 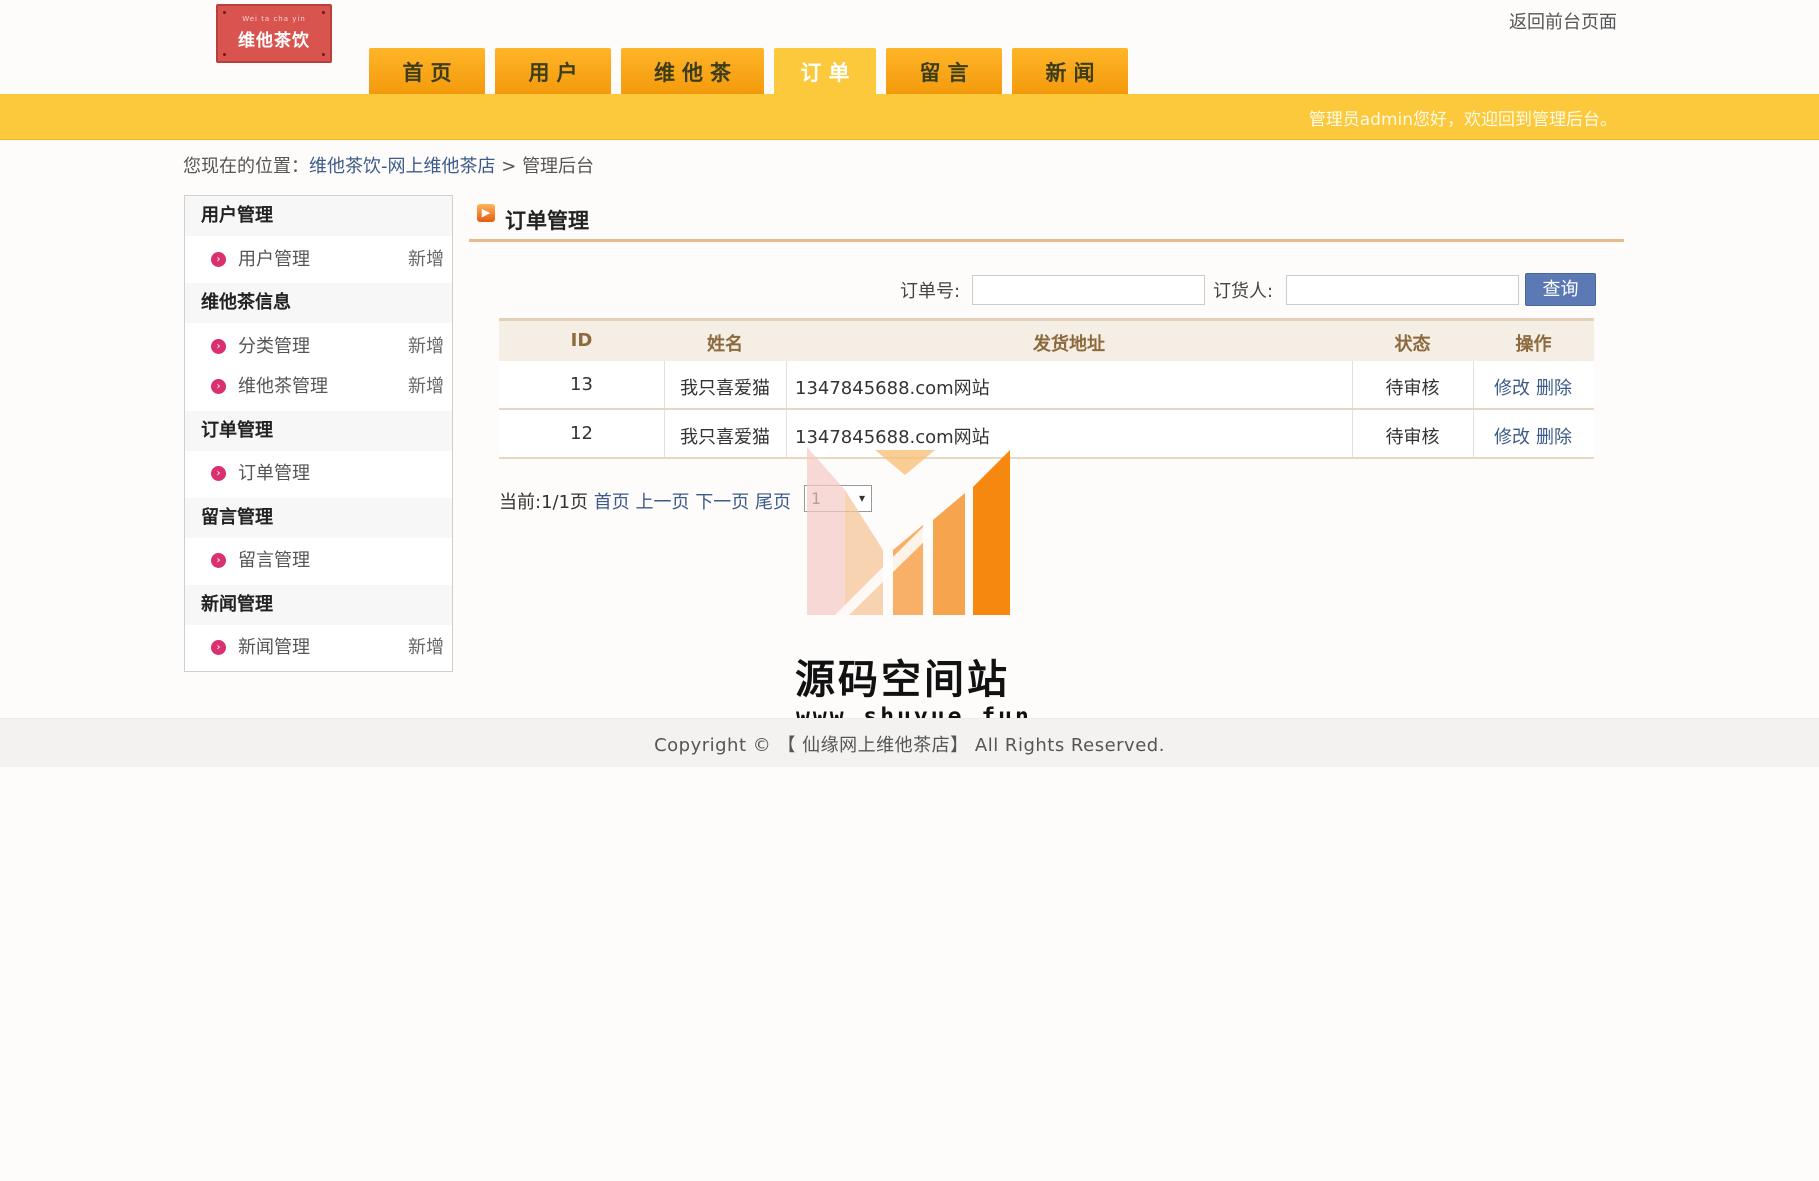 What do you see at coordinates (558, 166) in the screenshot?
I see `breadcrumb-current: 管理后台` at bounding box center [558, 166].